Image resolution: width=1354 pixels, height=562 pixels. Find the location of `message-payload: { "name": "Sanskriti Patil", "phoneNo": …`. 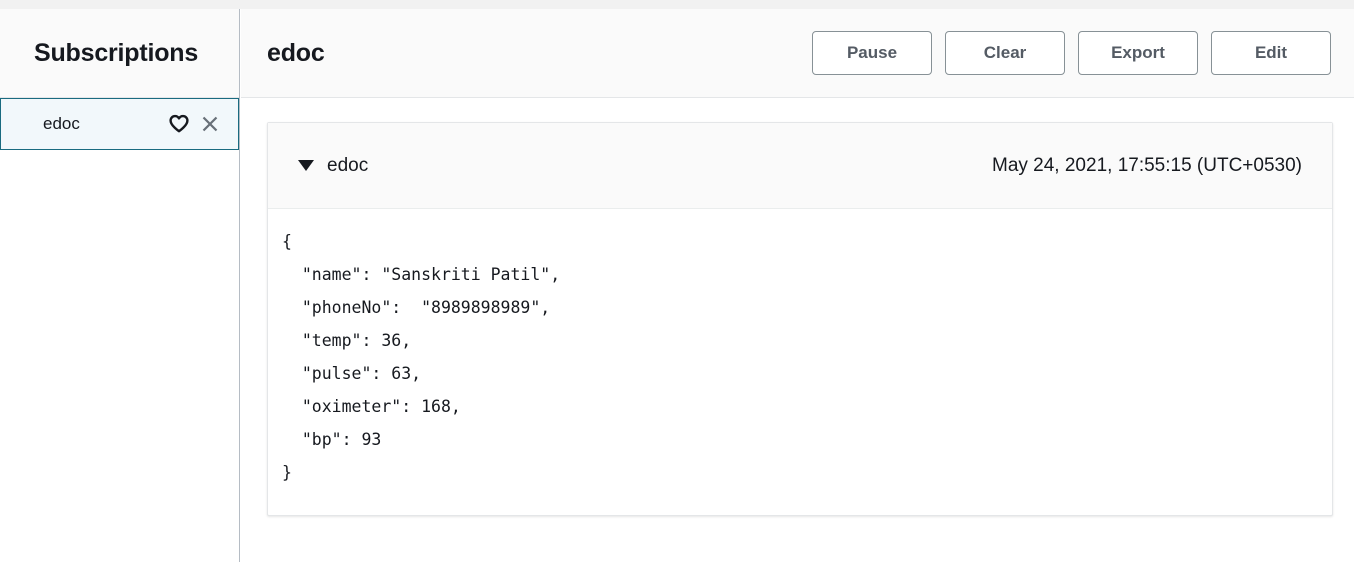

message-payload: { "name": "Sanskriti Patil", "phoneNo": … is located at coordinates (421, 357).